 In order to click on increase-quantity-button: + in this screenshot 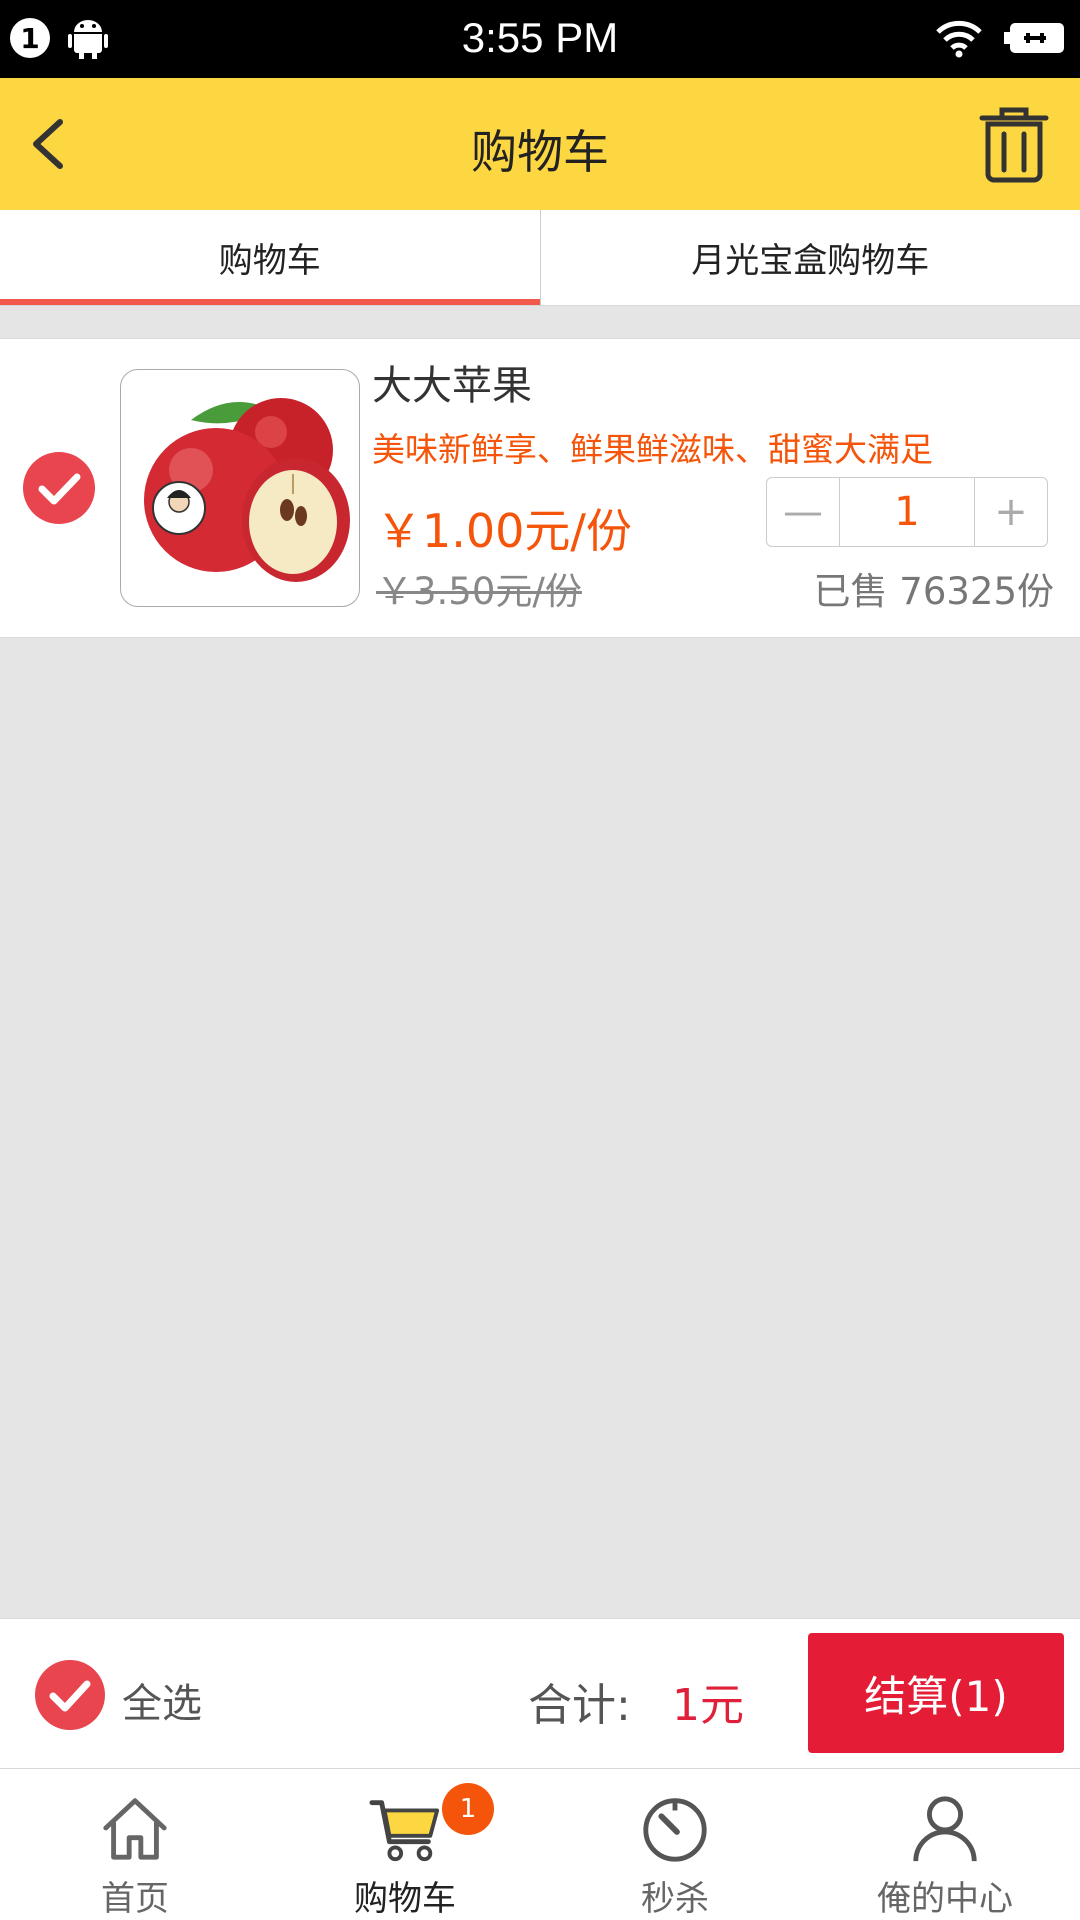, I will do `click(1011, 512)`.